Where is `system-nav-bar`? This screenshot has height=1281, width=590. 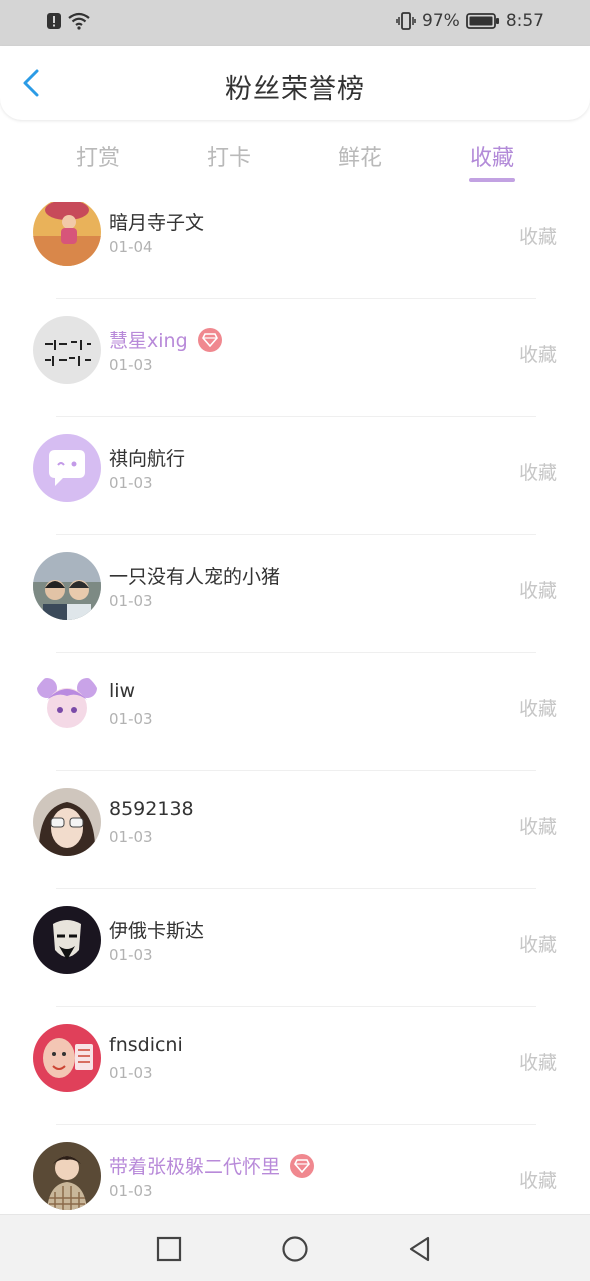 system-nav-bar is located at coordinates (295, 1247).